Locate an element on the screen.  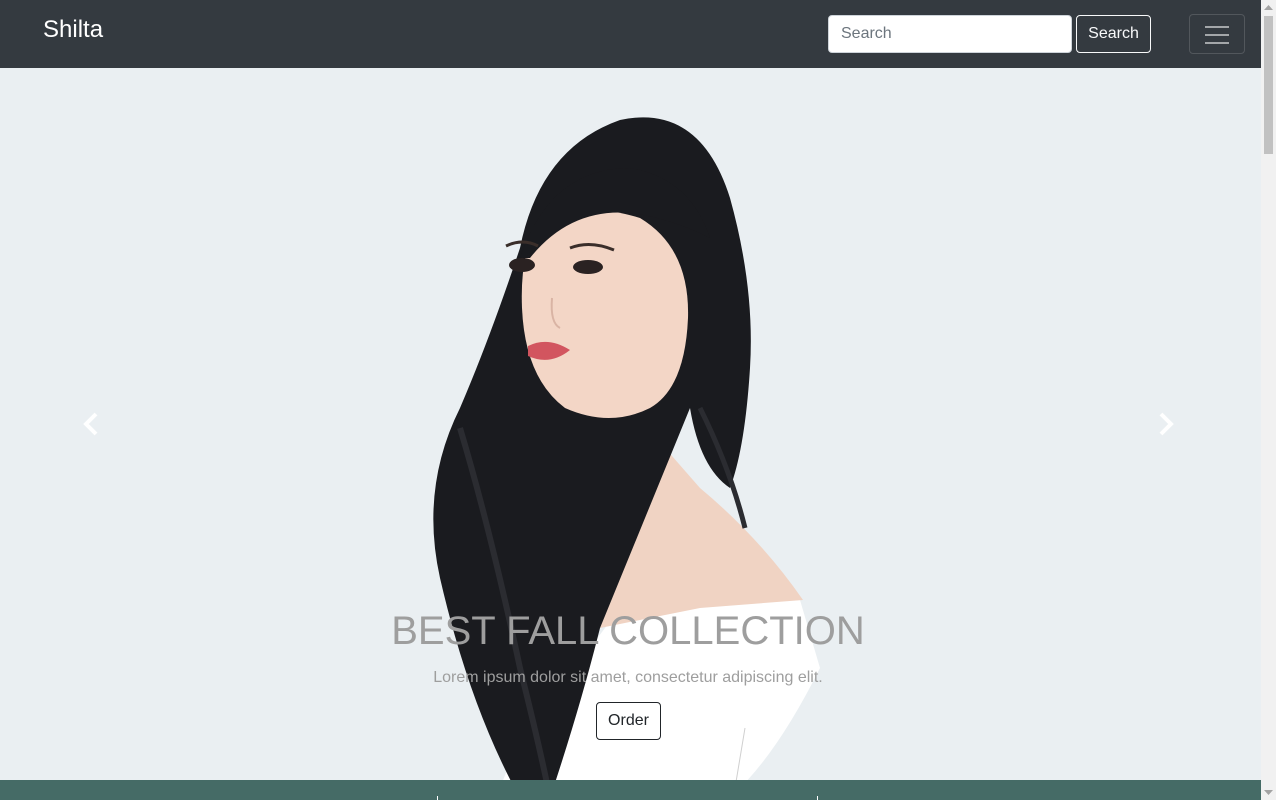
search-input is located at coordinates (950, 34).